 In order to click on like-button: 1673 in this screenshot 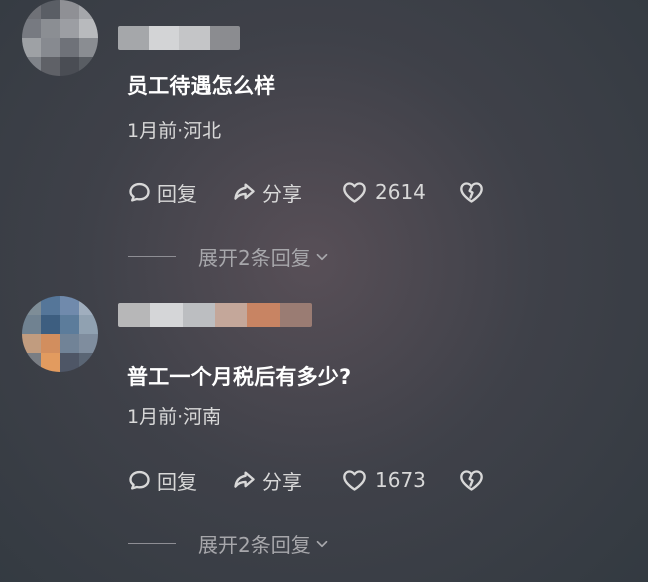, I will do `click(383, 480)`.